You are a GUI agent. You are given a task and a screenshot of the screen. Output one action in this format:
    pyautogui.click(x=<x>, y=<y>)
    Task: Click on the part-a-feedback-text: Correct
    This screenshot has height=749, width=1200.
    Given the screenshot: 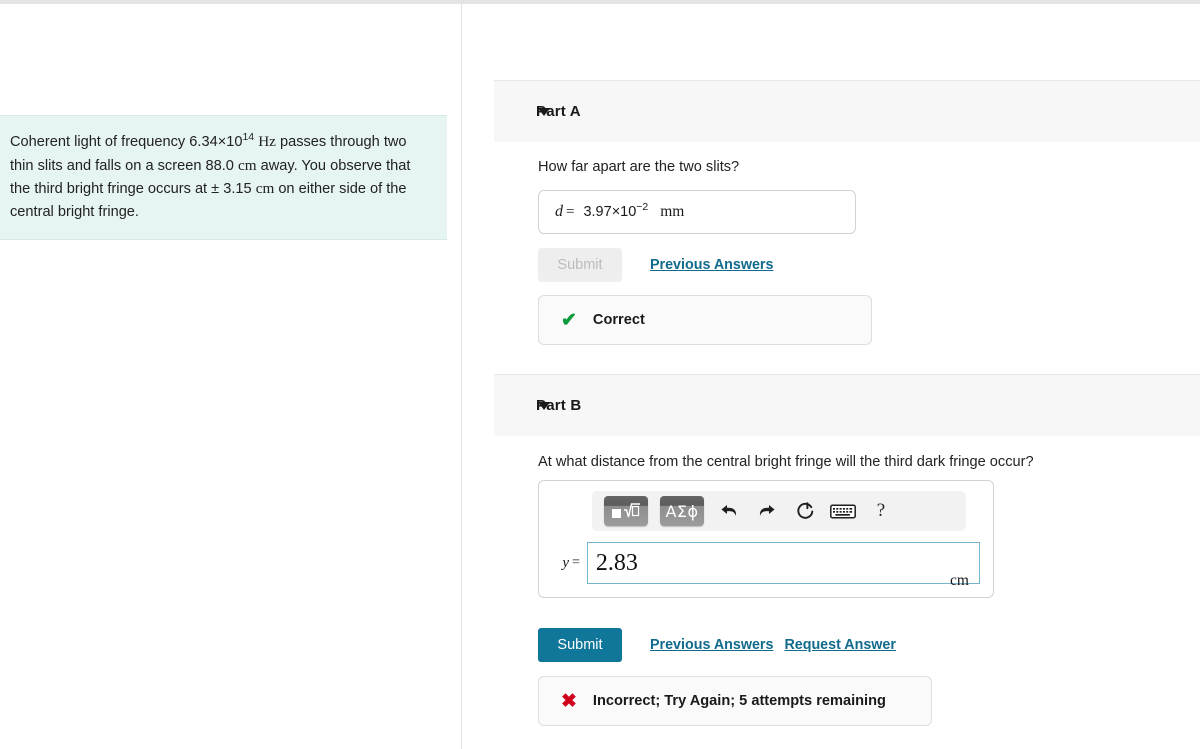 What is the action you would take?
    pyautogui.click(x=618, y=320)
    